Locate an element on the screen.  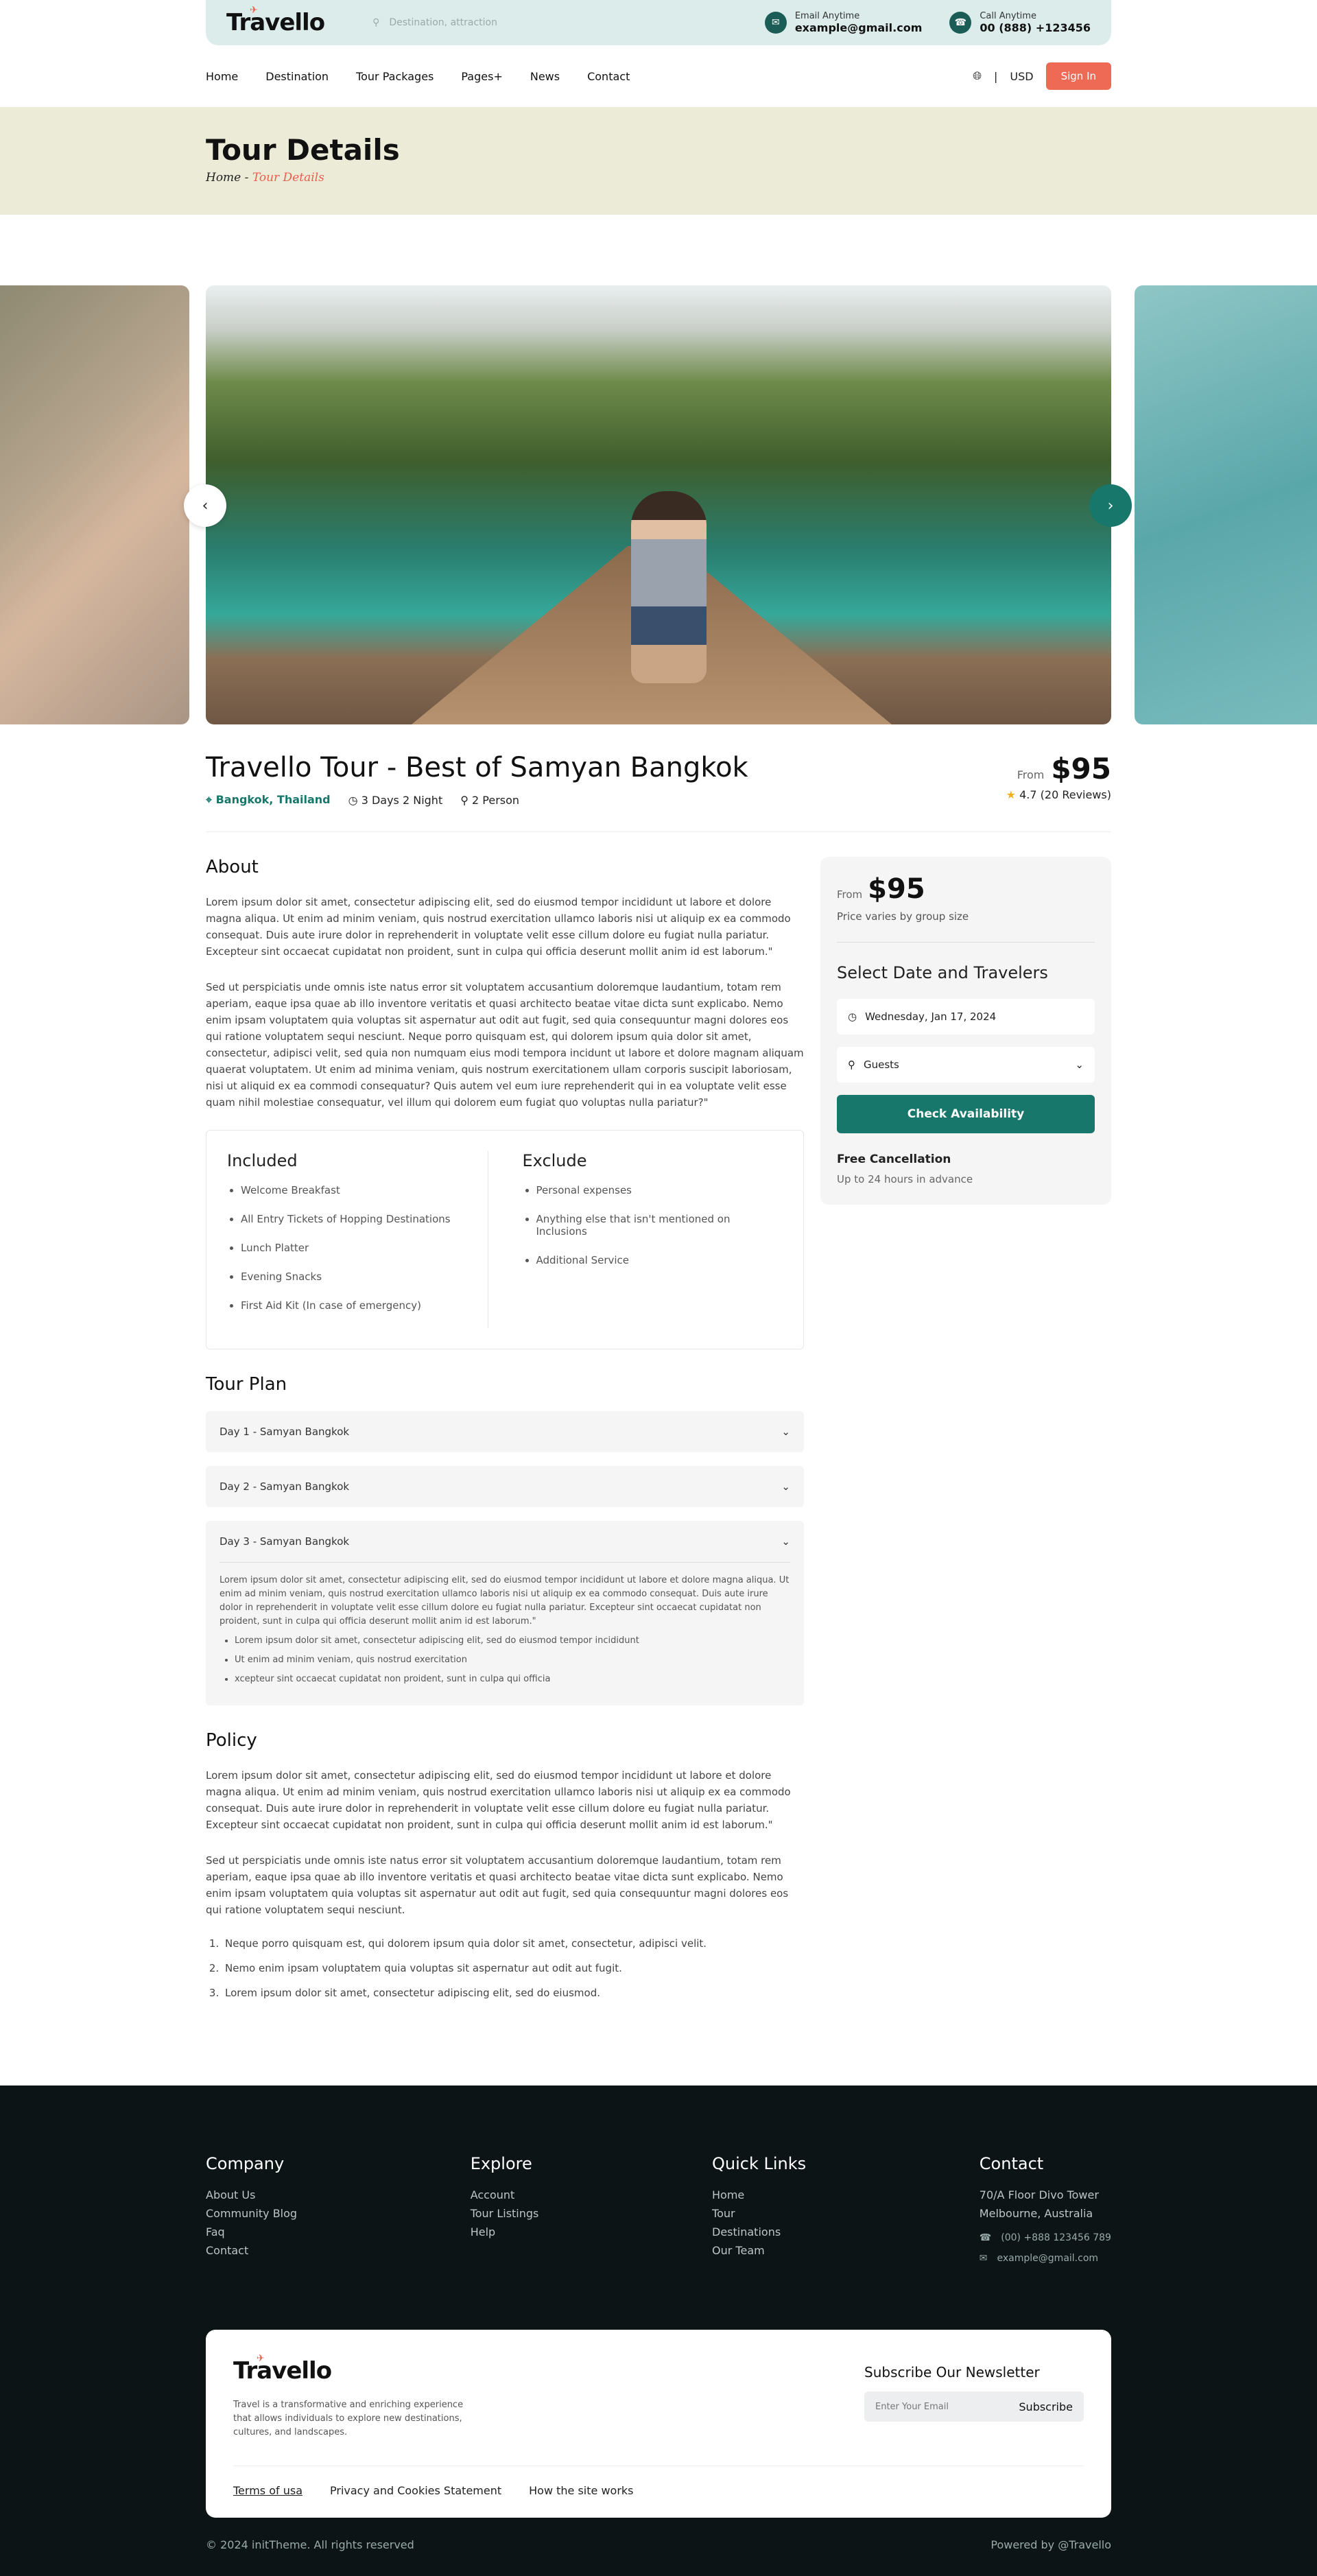
nav-destination: Destination is located at coordinates (297, 76).